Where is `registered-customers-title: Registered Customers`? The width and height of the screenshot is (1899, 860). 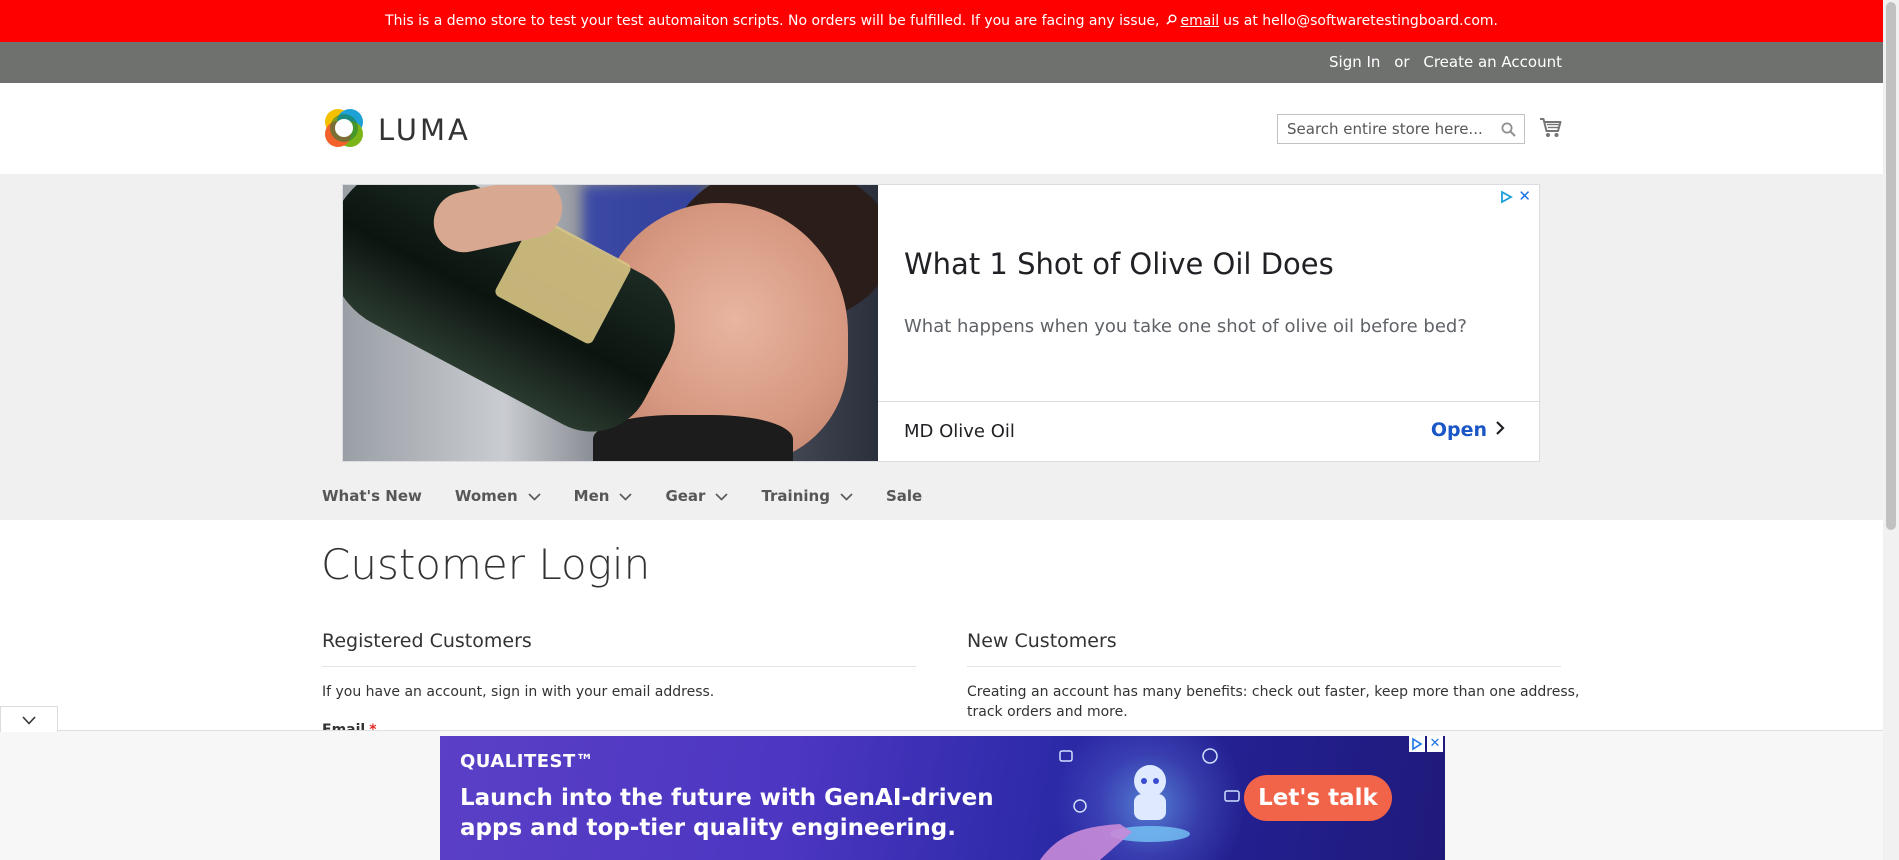
registered-customers-title: Registered Customers is located at coordinates (427, 641).